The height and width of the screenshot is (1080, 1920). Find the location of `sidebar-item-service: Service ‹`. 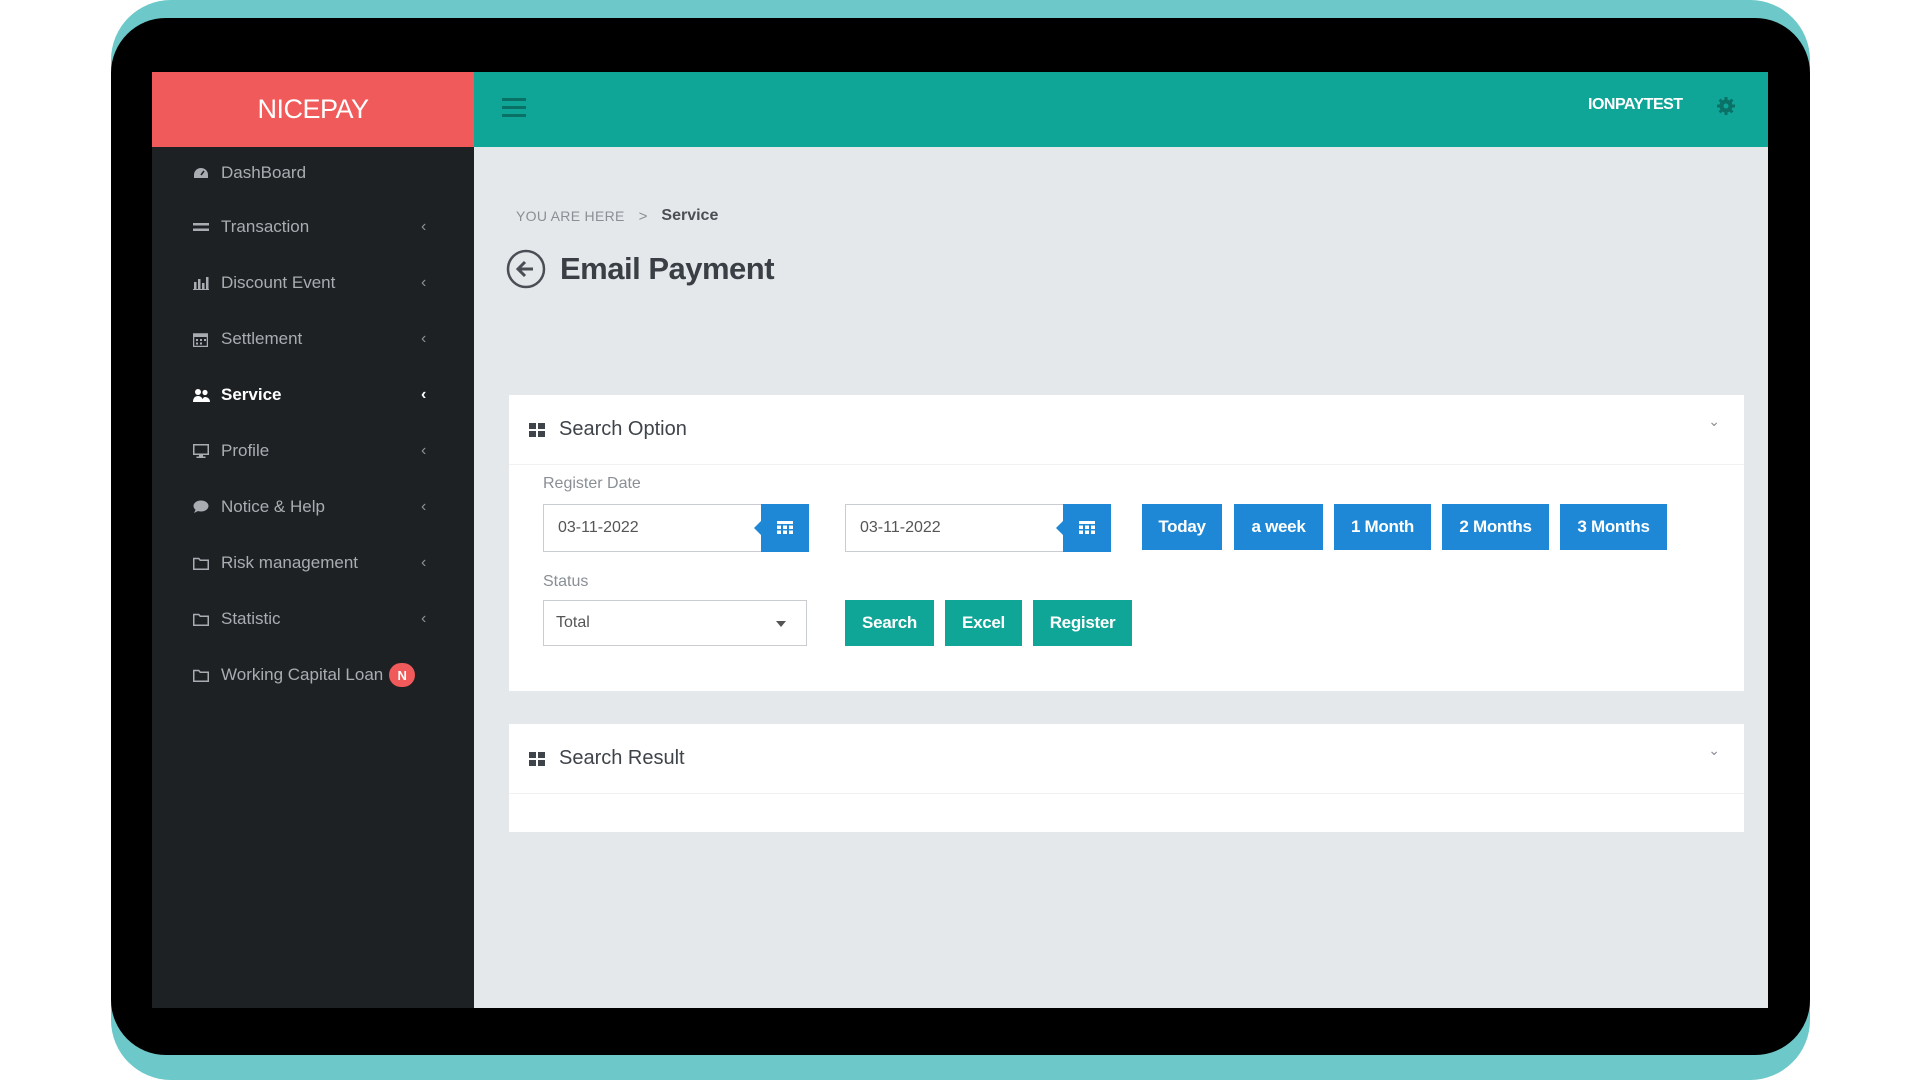

sidebar-item-service: Service ‹ is located at coordinates (313, 395).